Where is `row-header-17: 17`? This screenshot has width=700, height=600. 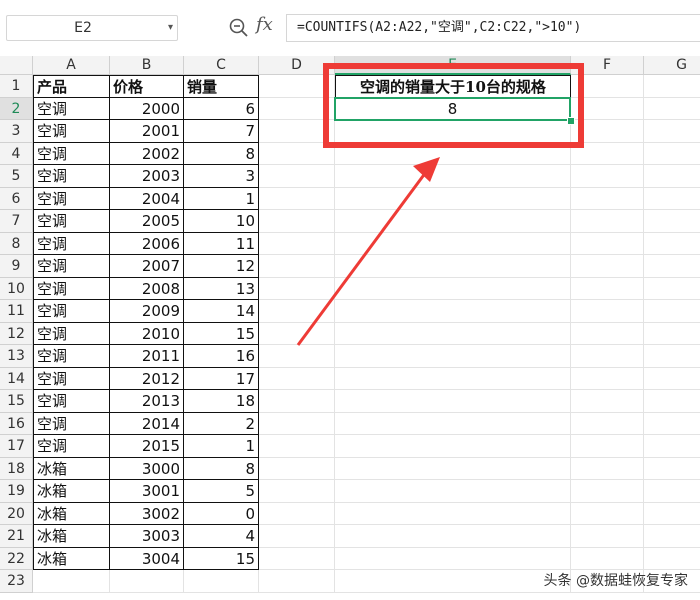 row-header-17: 17 is located at coordinates (16, 446).